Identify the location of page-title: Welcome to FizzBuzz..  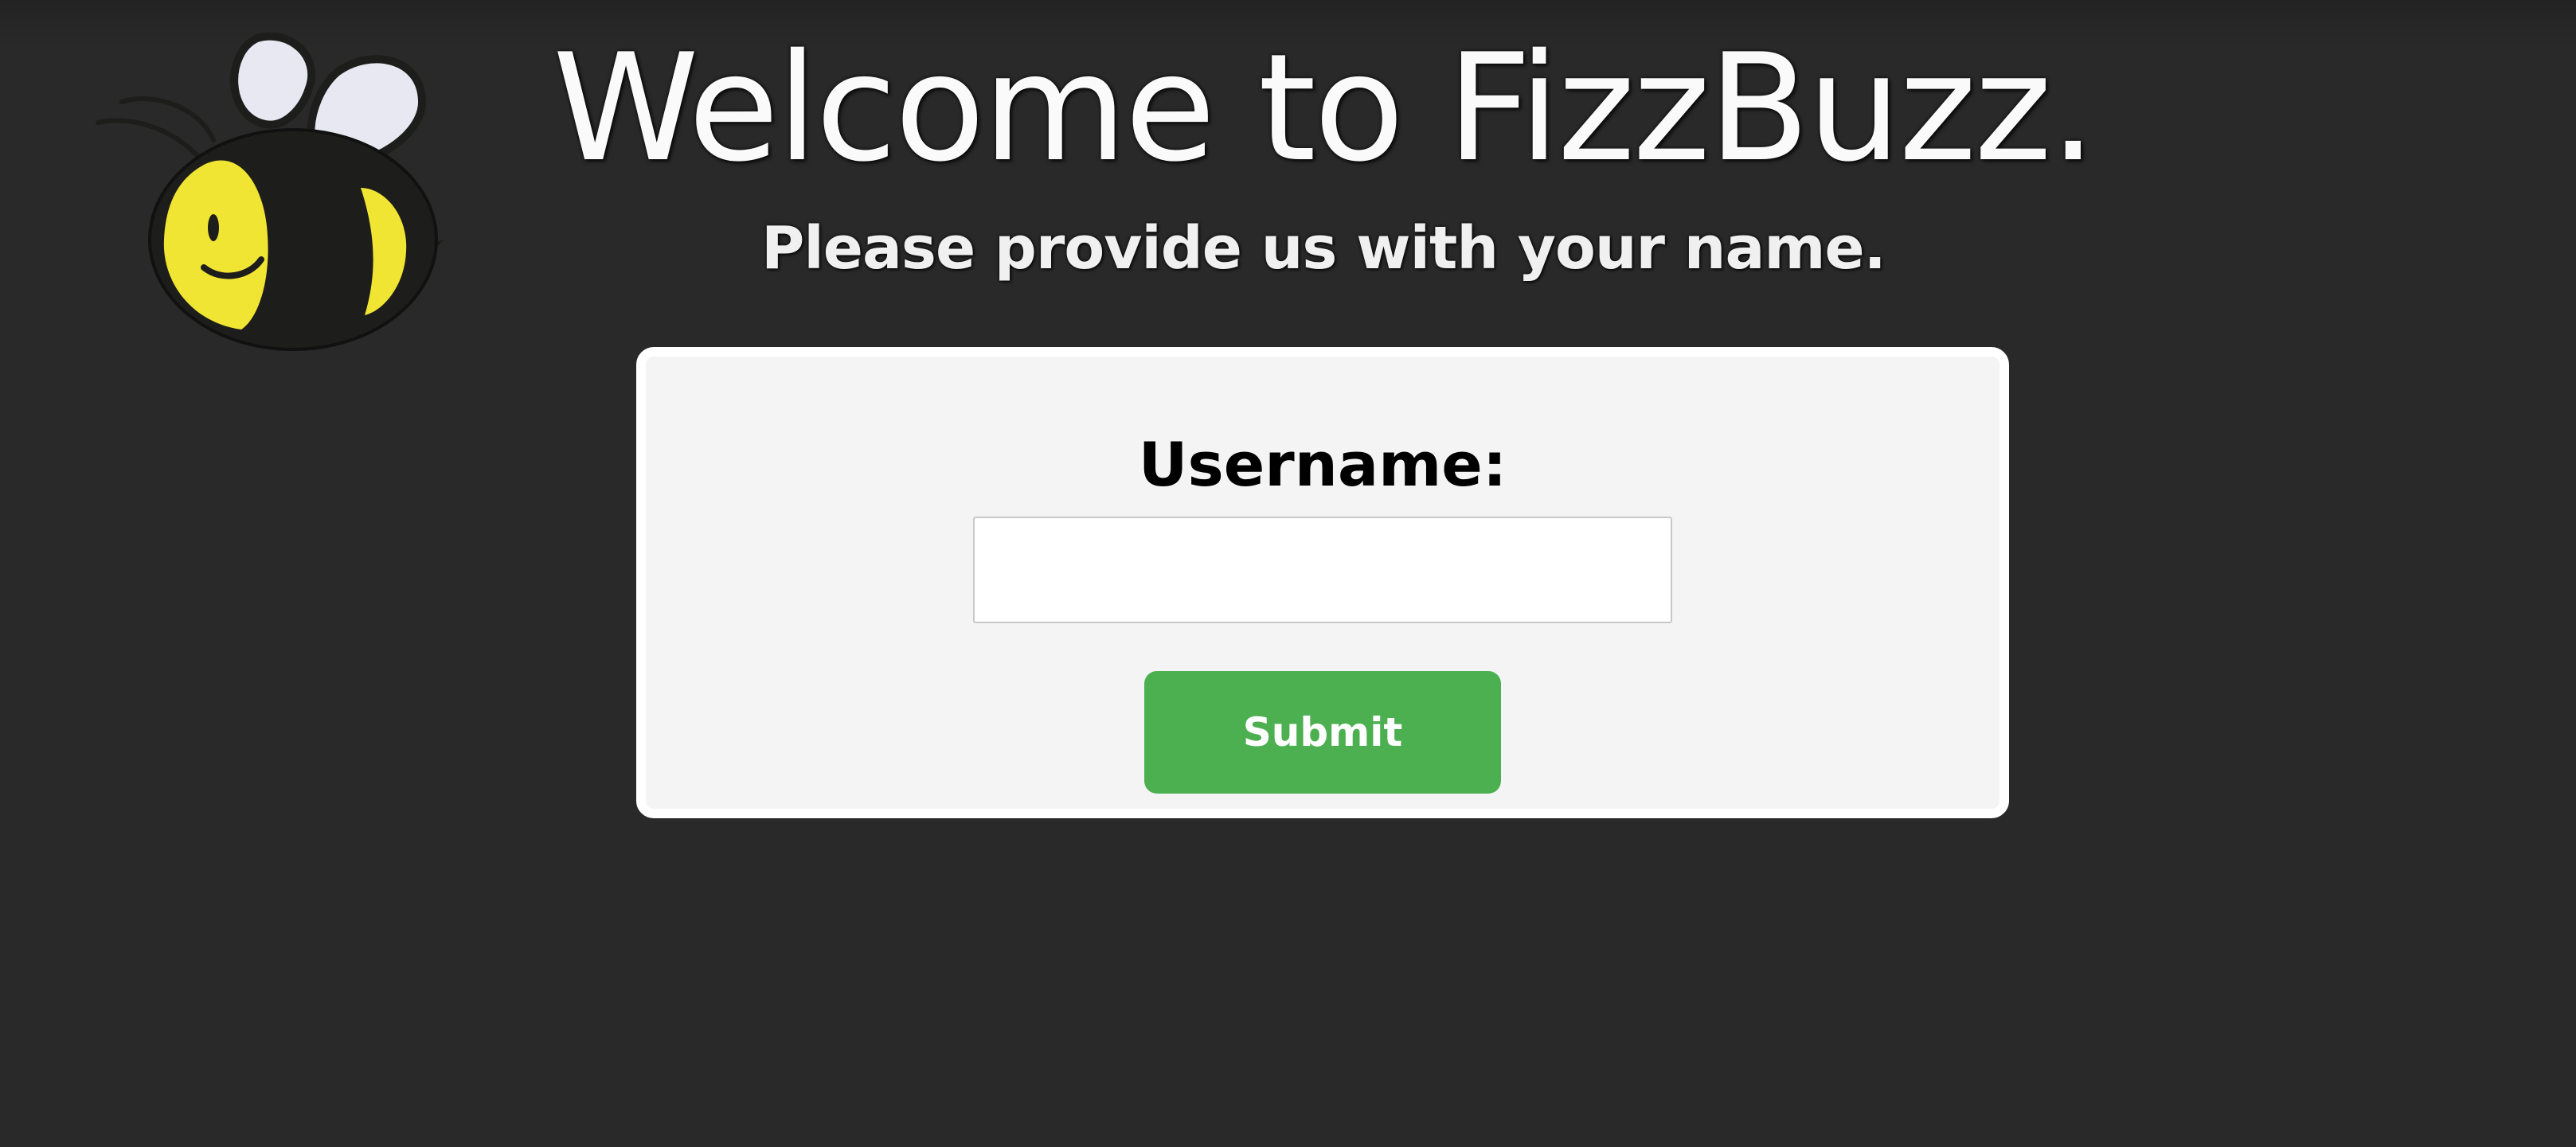
(1324, 107).